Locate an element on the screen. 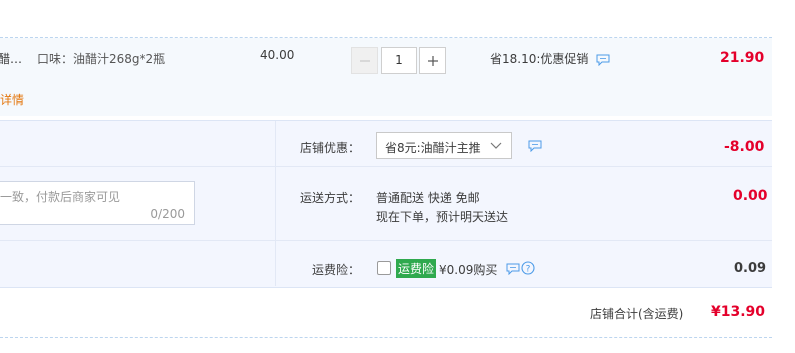  message-counter: 0/200 is located at coordinates (167, 214).